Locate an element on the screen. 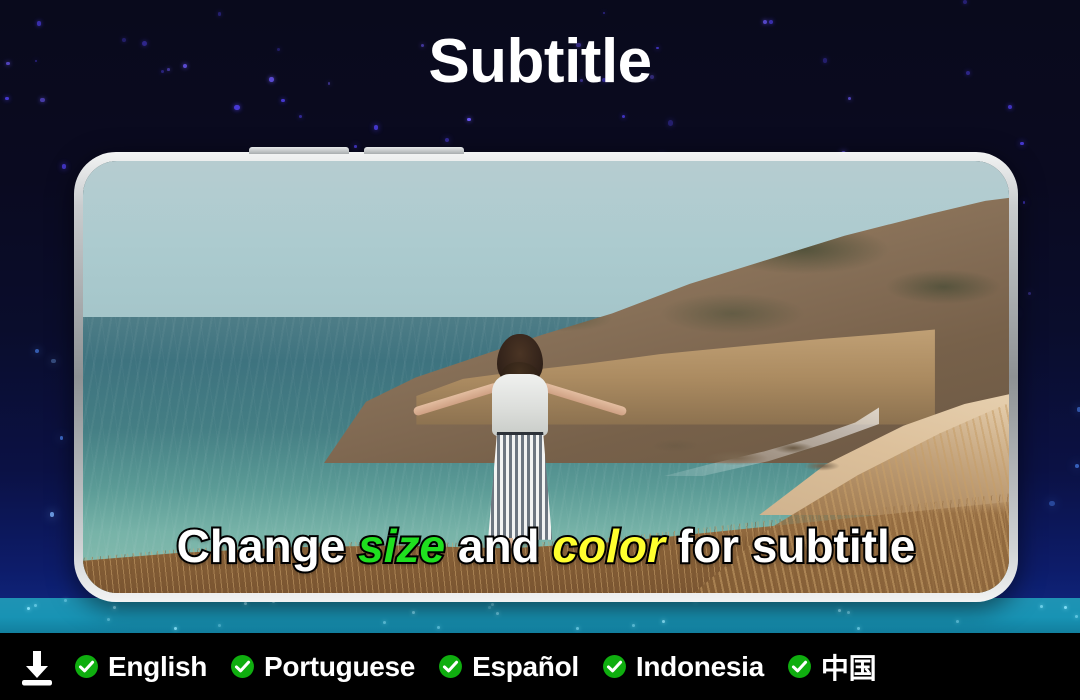 Image resolution: width=1080 pixels, height=700 pixels. caption-part-1: size is located at coordinates (401, 546).